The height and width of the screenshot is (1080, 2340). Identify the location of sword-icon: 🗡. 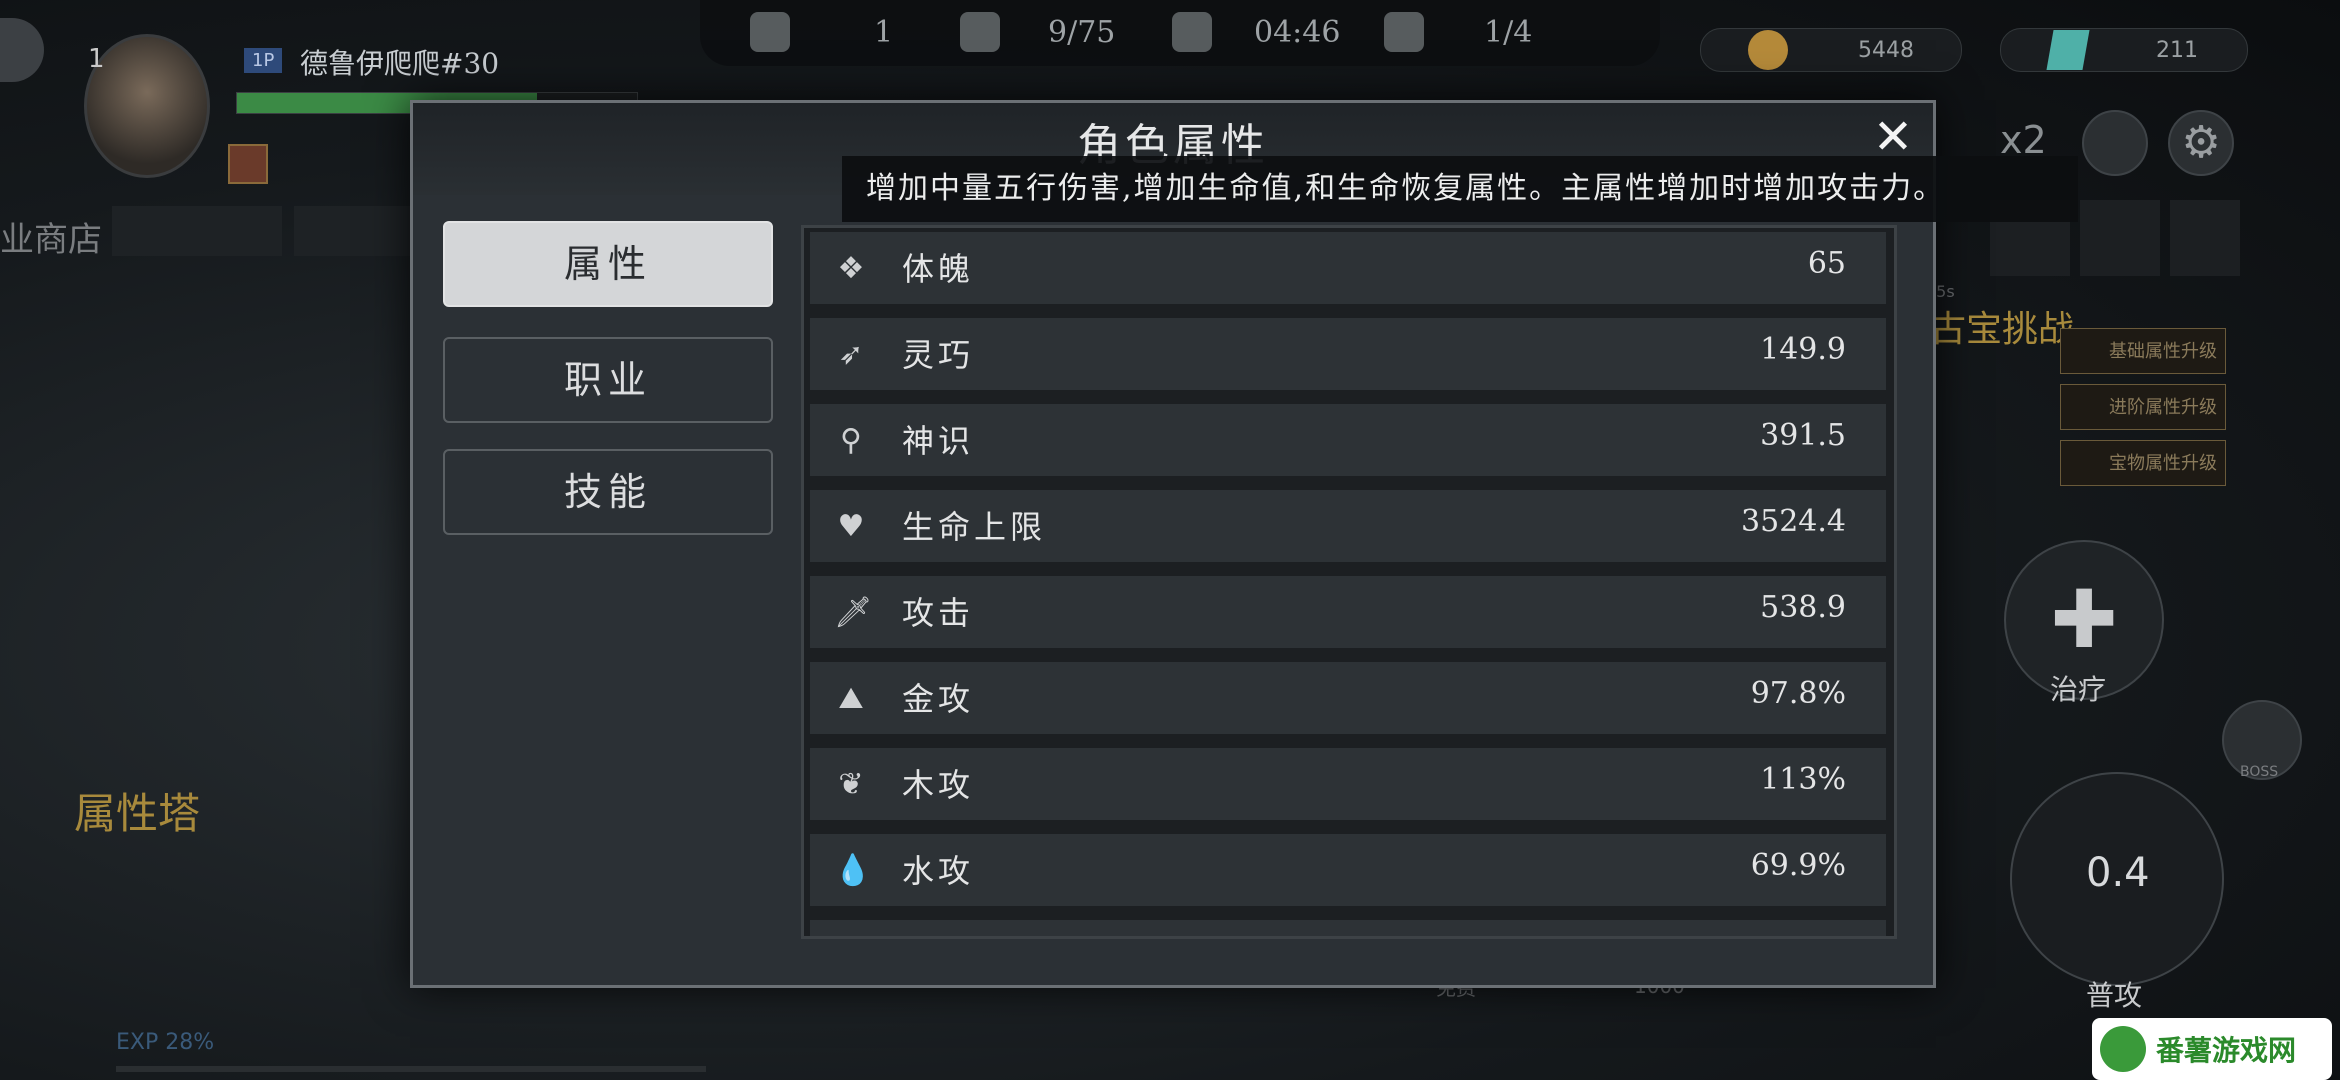
(853, 612).